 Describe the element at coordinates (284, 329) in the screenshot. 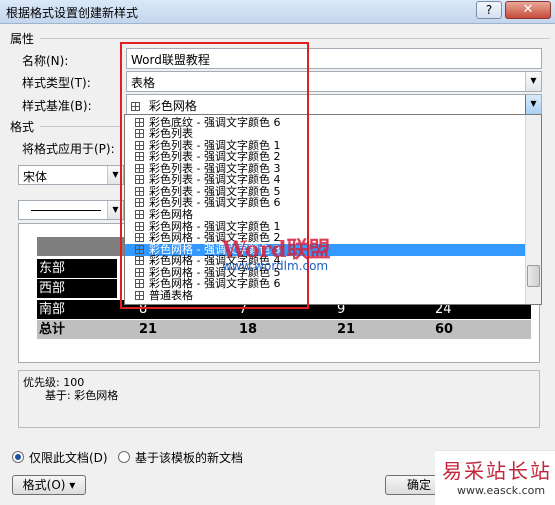

I see `total-row: 总计 21 18 21 60` at that location.